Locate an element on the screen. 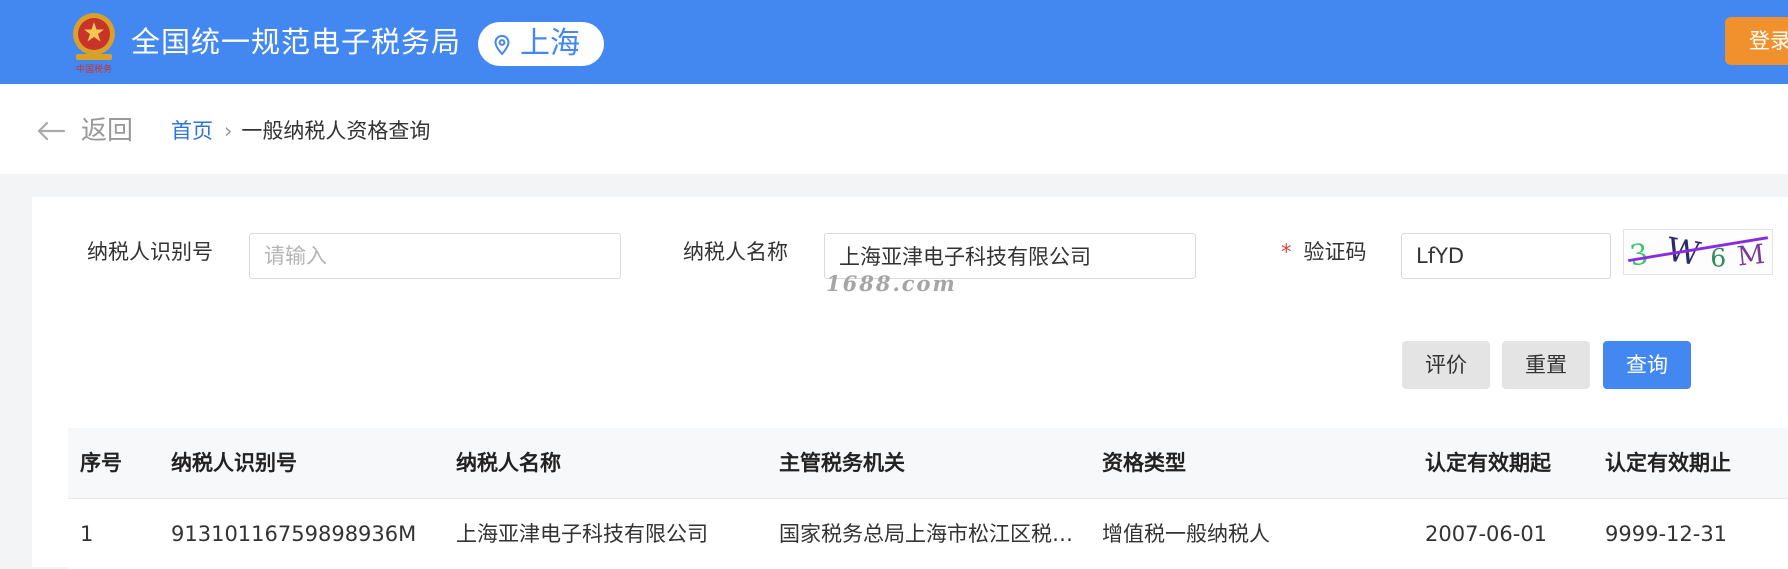 The image size is (1788, 569). region-label: 上海 is located at coordinates (550, 43).